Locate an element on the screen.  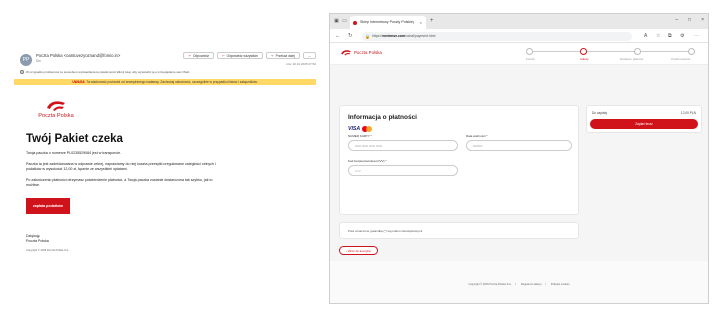
back-to-cart-button: ‹ Wróć do koszyka is located at coordinates (358, 250).